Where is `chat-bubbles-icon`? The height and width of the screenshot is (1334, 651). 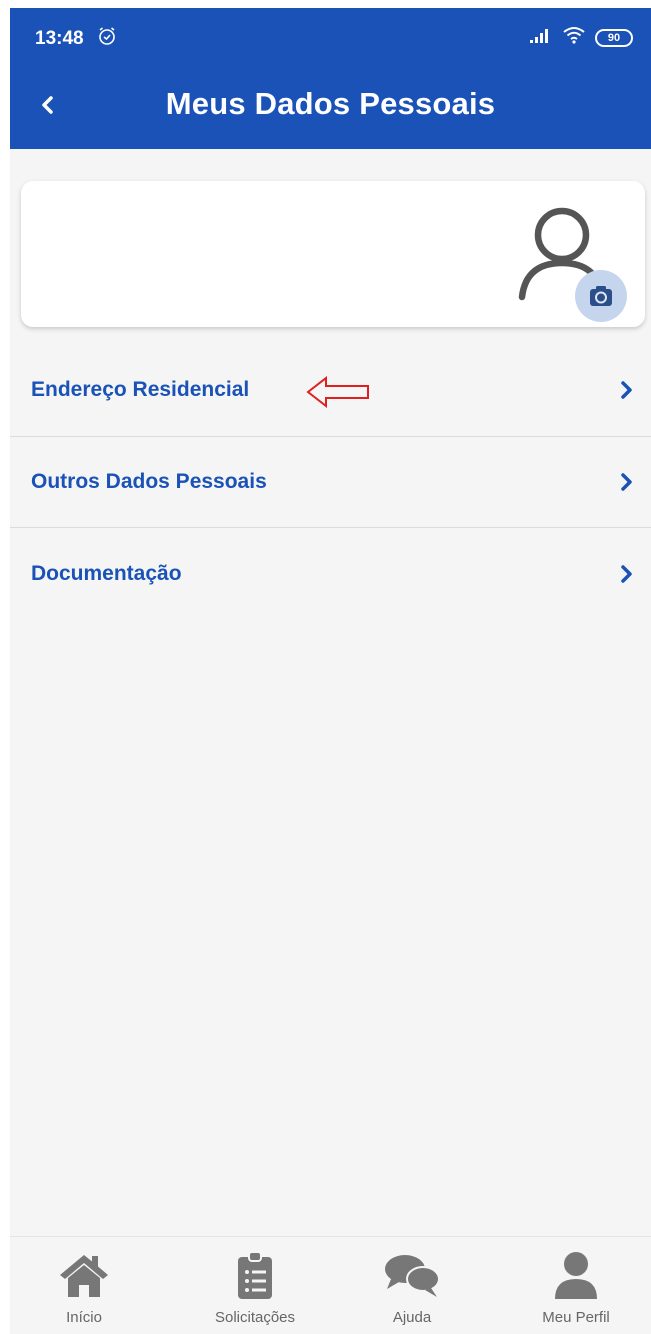 chat-bubbles-icon is located at coordinates (412, 1276).